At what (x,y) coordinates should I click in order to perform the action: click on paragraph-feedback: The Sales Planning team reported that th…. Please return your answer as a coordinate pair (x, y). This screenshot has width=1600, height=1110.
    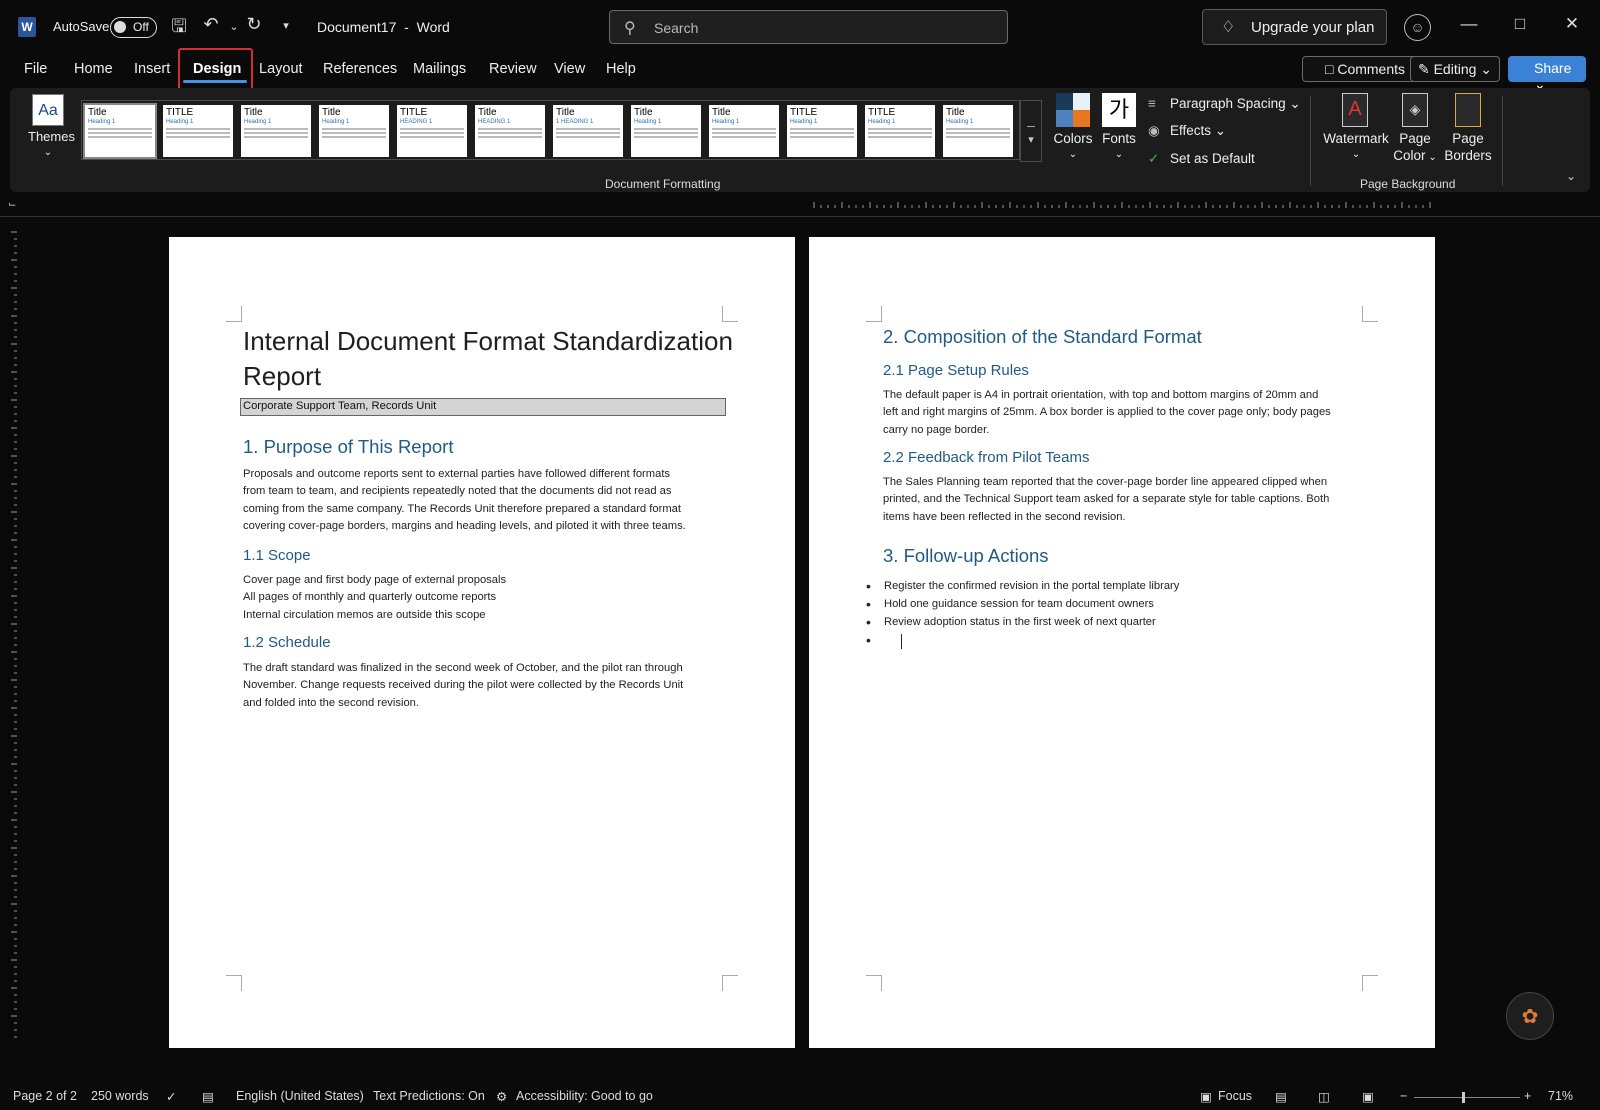
    Looking at the image, I should click on (1106, 500).